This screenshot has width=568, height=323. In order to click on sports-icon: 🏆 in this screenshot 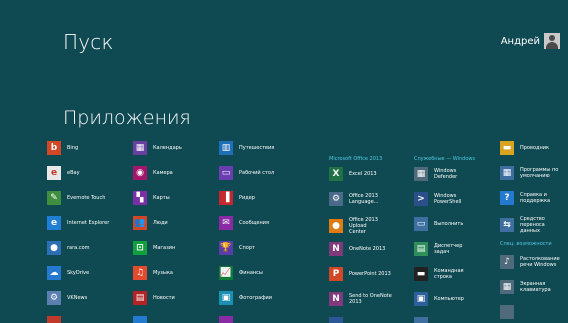, I will do `click(226, 248)`.